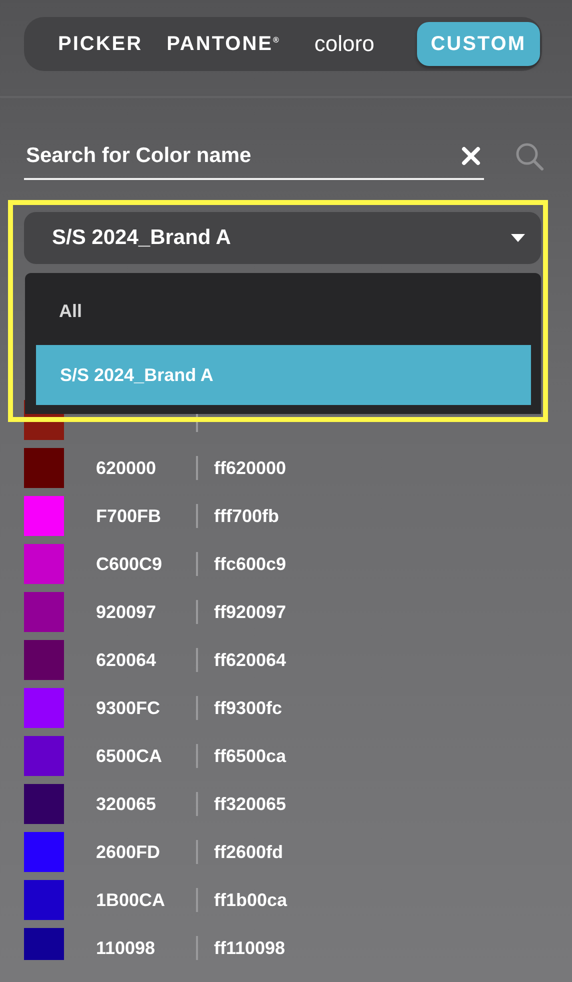  Describe the element at coordinates (250, 756) in the screenshot. I see `hex-value: ff6500ca` at that location.